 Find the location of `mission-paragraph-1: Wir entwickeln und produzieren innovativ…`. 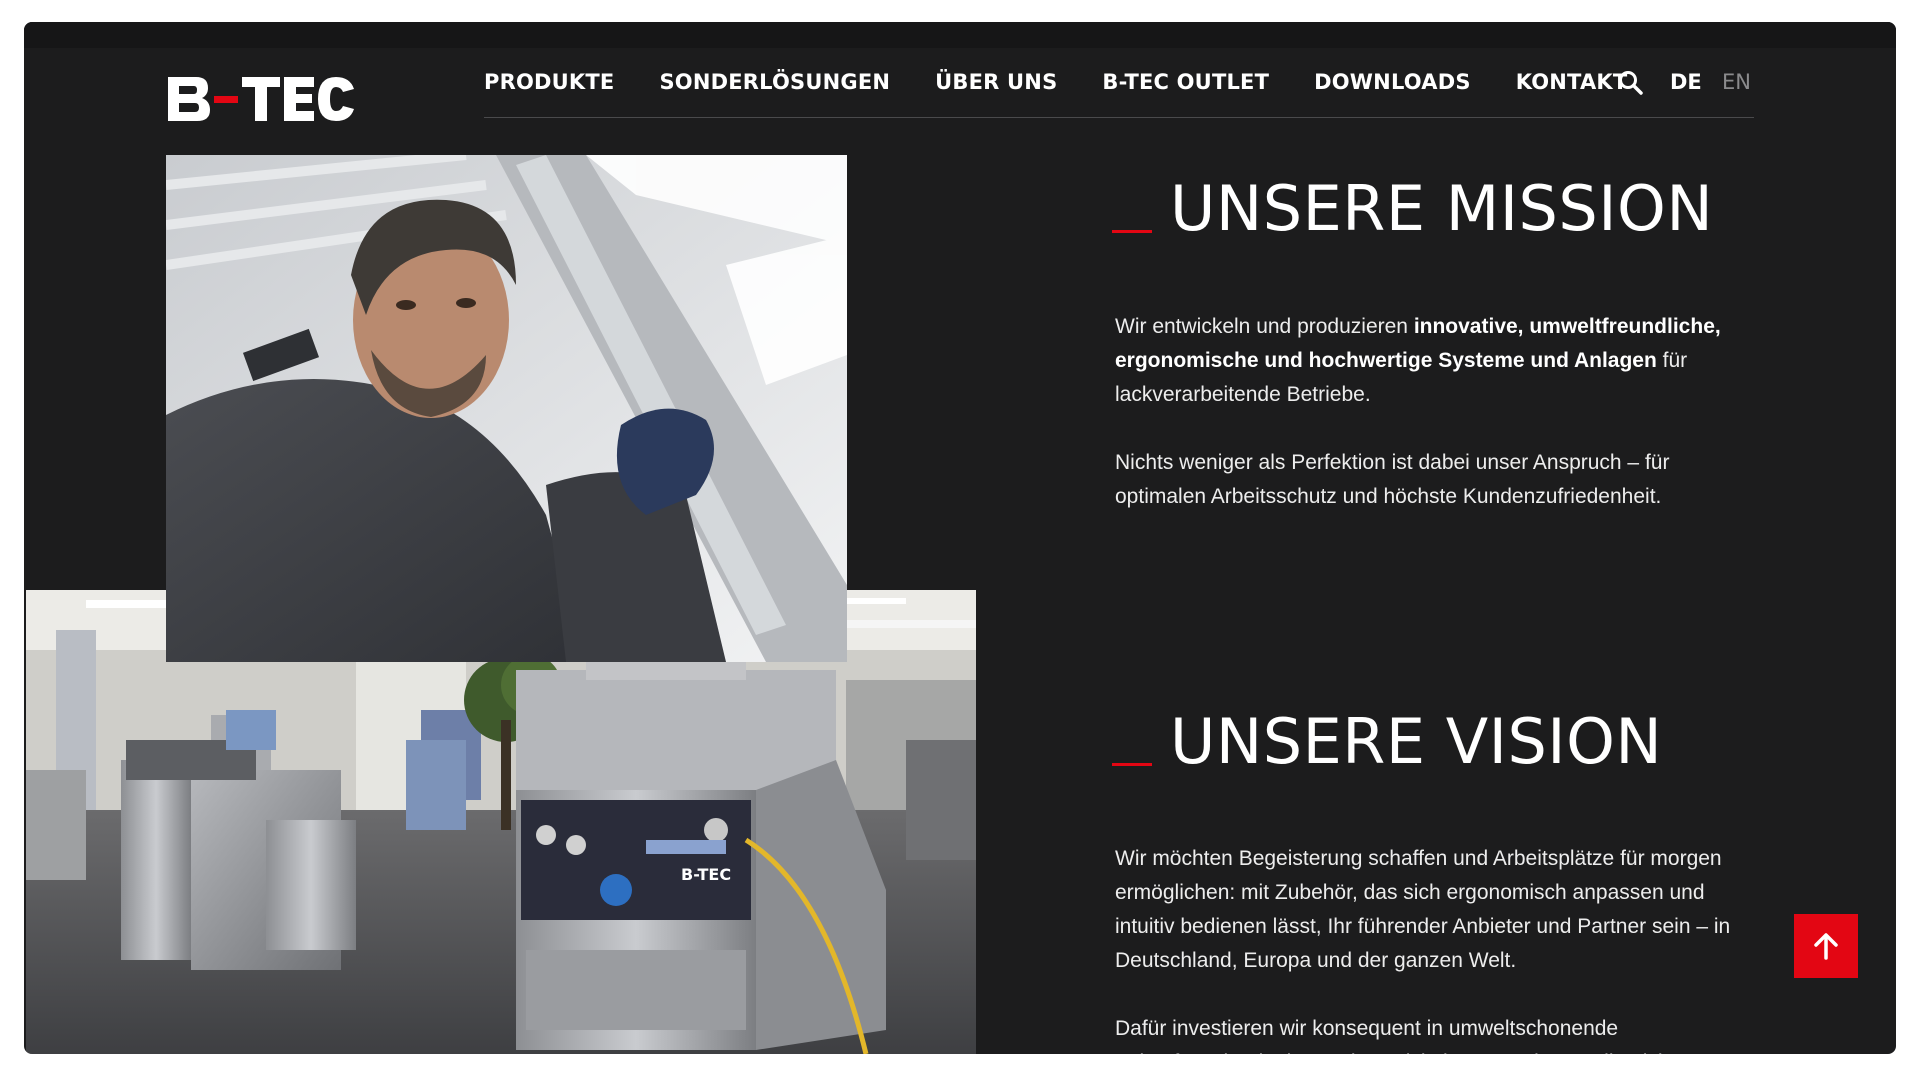

mission-paragraph-1: Wir entwickeln und produzieren innovativ… is located at coordinates (1418, 360).